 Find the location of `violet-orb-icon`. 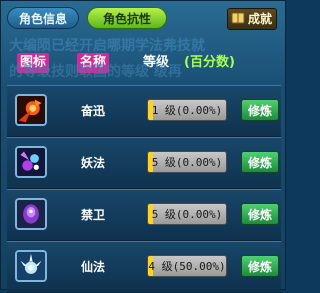

violet-orb-icon is located at coordinates (31, 214).